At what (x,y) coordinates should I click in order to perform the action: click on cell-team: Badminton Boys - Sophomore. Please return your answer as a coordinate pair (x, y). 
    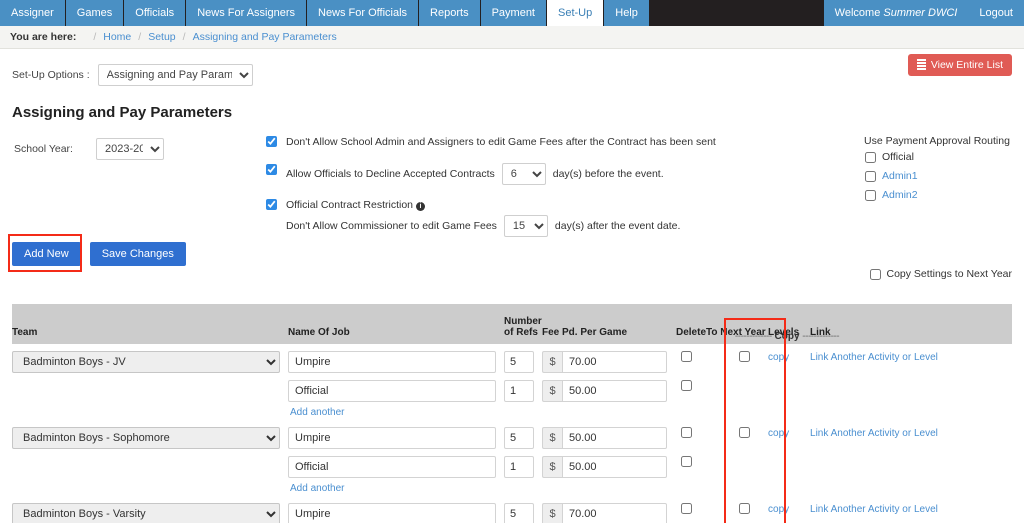
    Looking at the image, I should click on (150, 434).